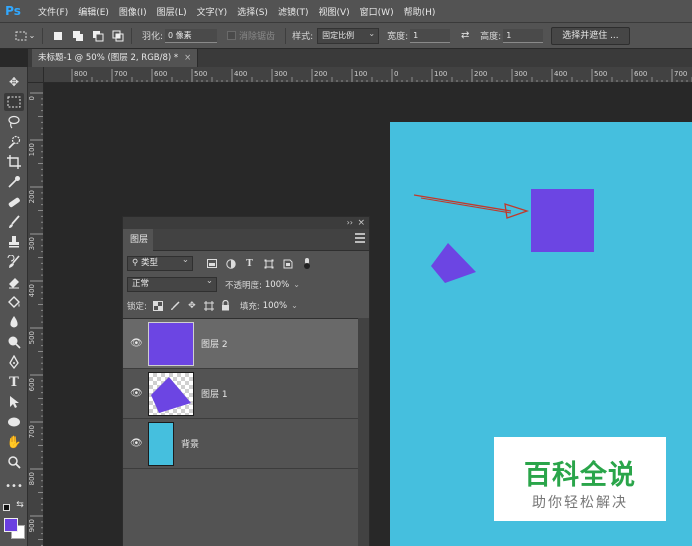 The image size is (692, 546). Describe the element at coordinates (14, 302) in the screenshot. I see `paint-bucket-tool-icon` at that location.